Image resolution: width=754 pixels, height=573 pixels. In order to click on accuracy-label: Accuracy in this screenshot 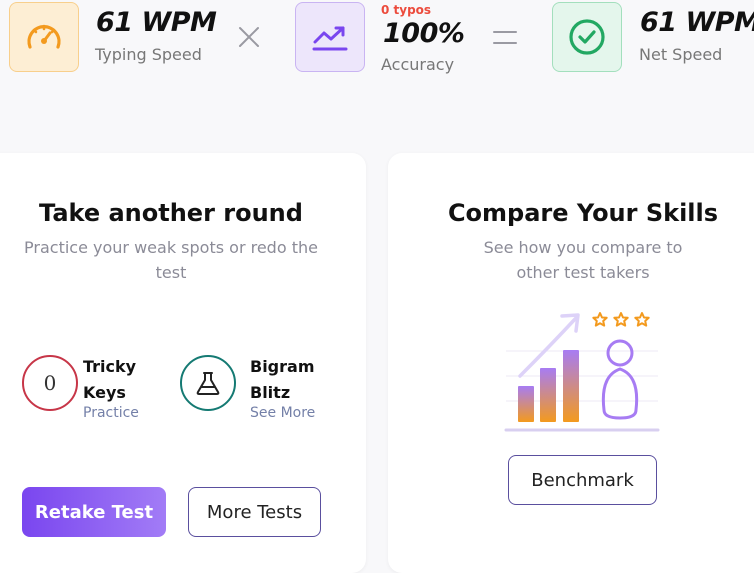, I will do `click(418, 64)`.